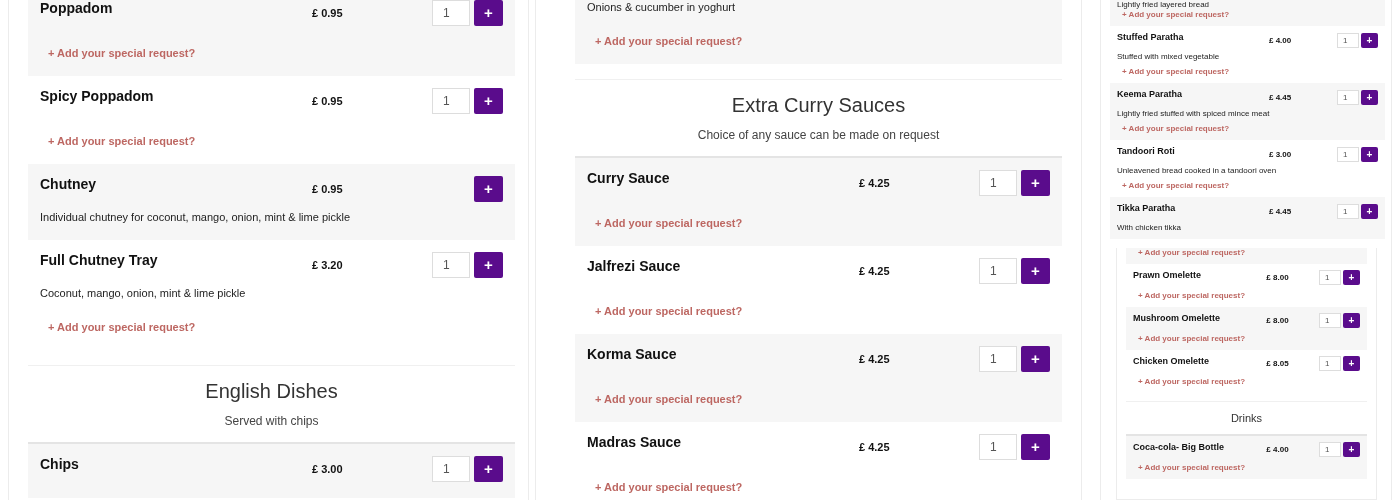  What do you see at coordinates (1197, 171) in the screenshot?
I see `item-description: Unleavened bread cooked in a tandoori oven` at bounding box center [1197, 171].